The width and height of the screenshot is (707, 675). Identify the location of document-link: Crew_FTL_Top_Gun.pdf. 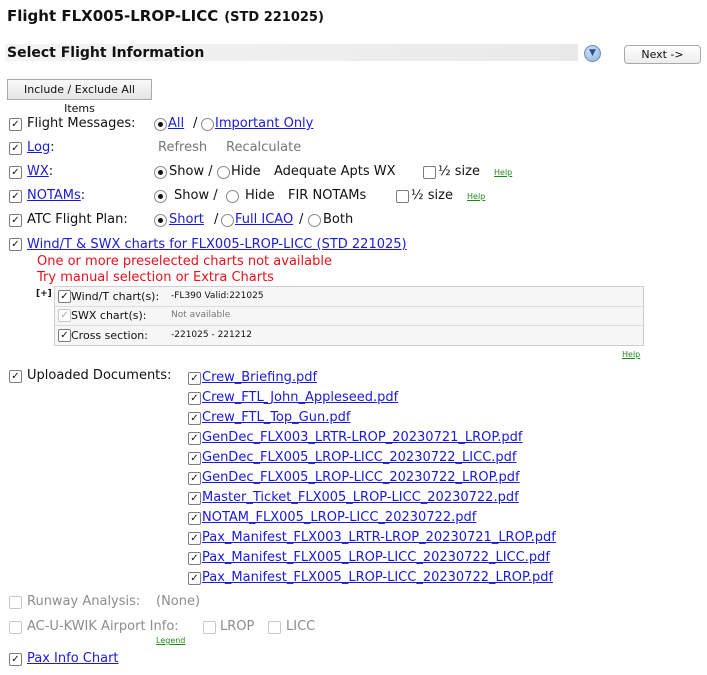
(276, 417).